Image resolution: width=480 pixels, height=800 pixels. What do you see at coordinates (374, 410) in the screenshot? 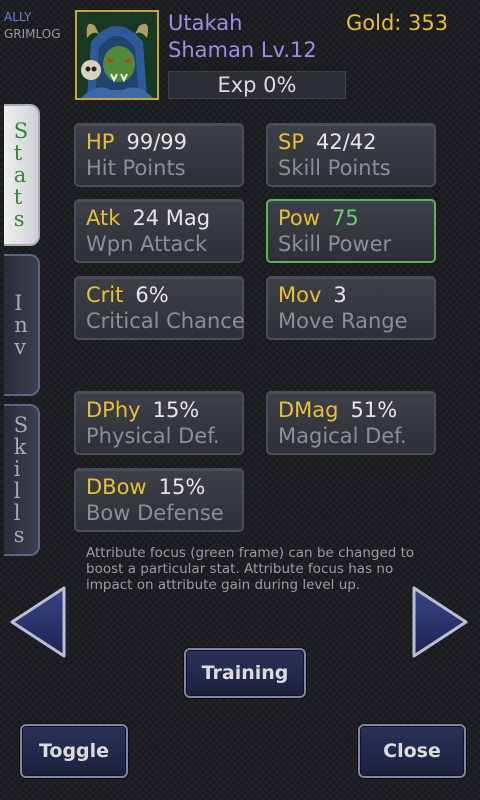
I see `dmag-value: 51%` at bounding box center [374, 410].